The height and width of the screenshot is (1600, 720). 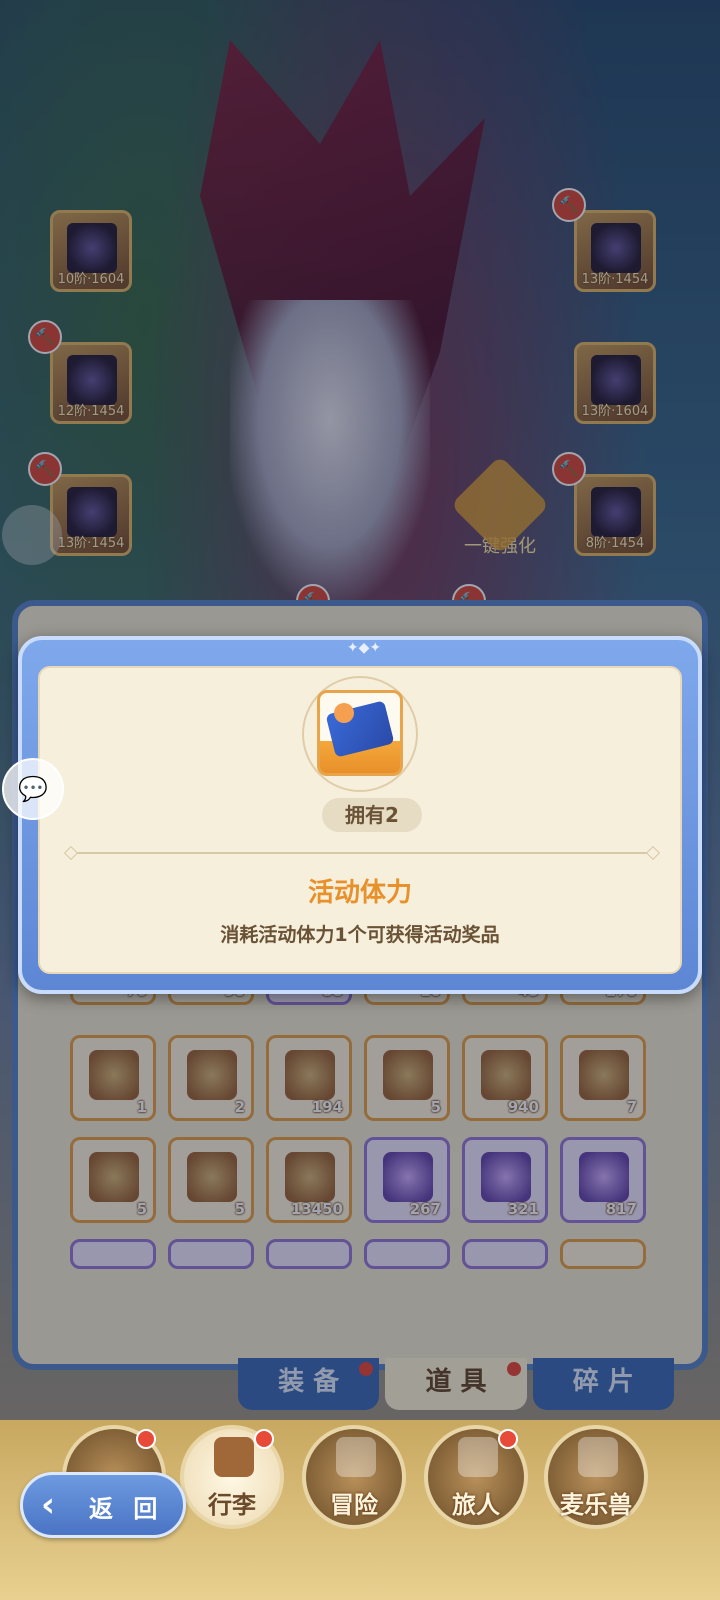 I want to click on nav-traveler: 旅人, so click(x=476, y=1477).